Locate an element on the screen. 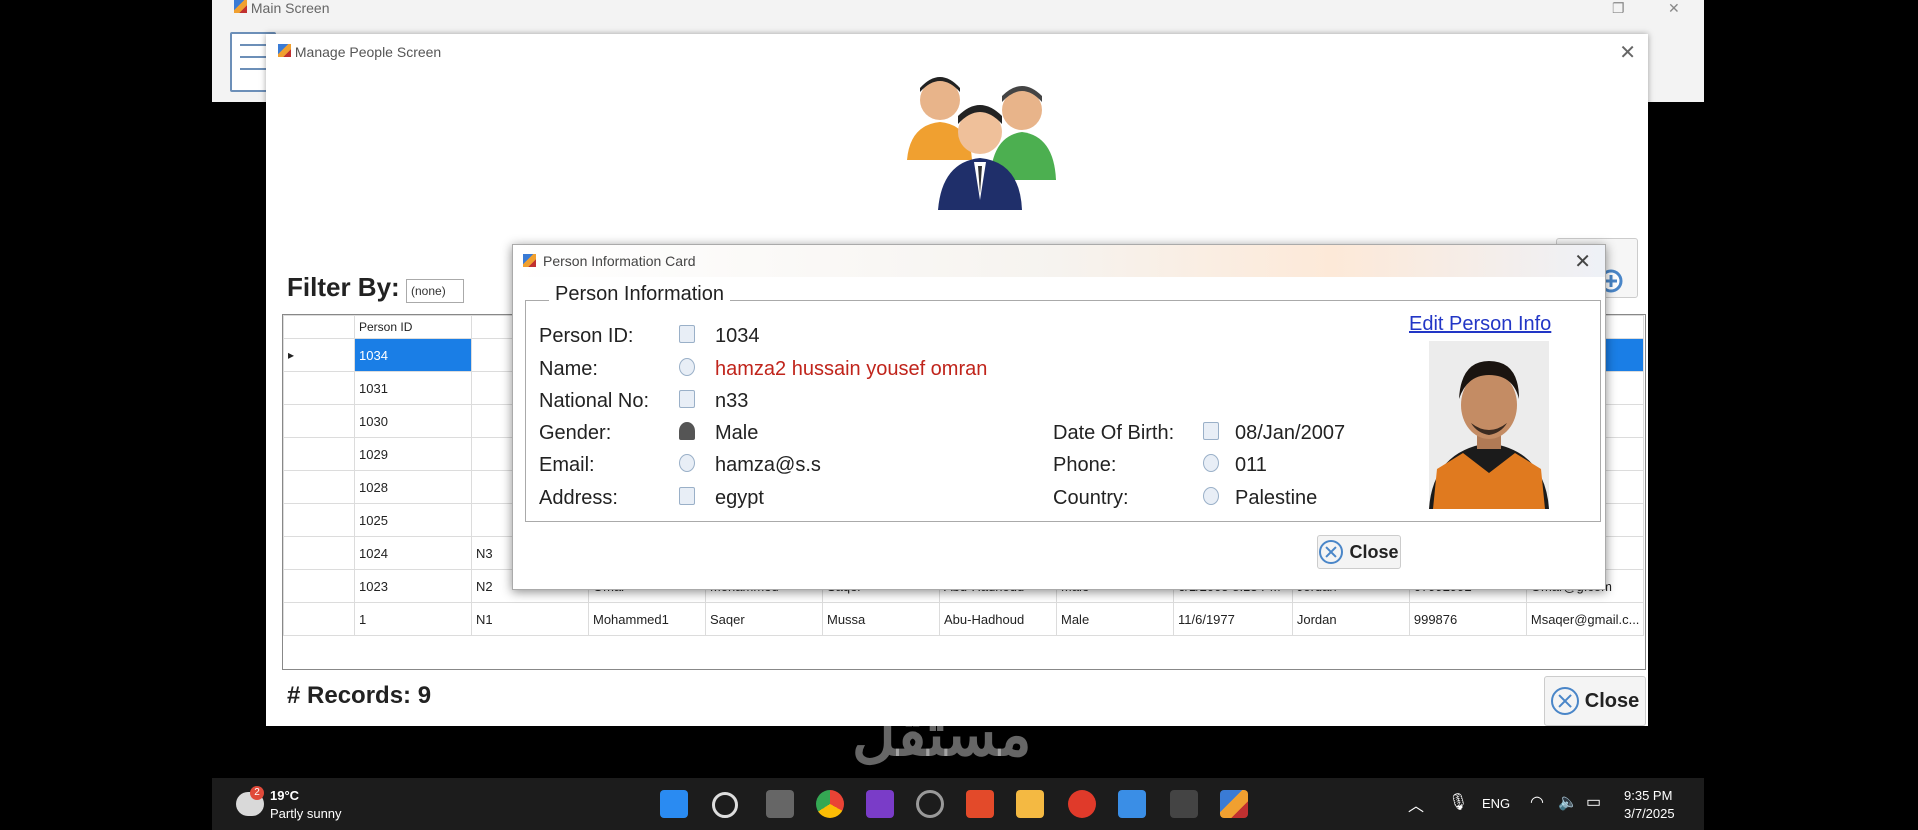 The width and height of the screenshot is (1918, 830). close-circle-icon is located at coordinates (1564, 701).